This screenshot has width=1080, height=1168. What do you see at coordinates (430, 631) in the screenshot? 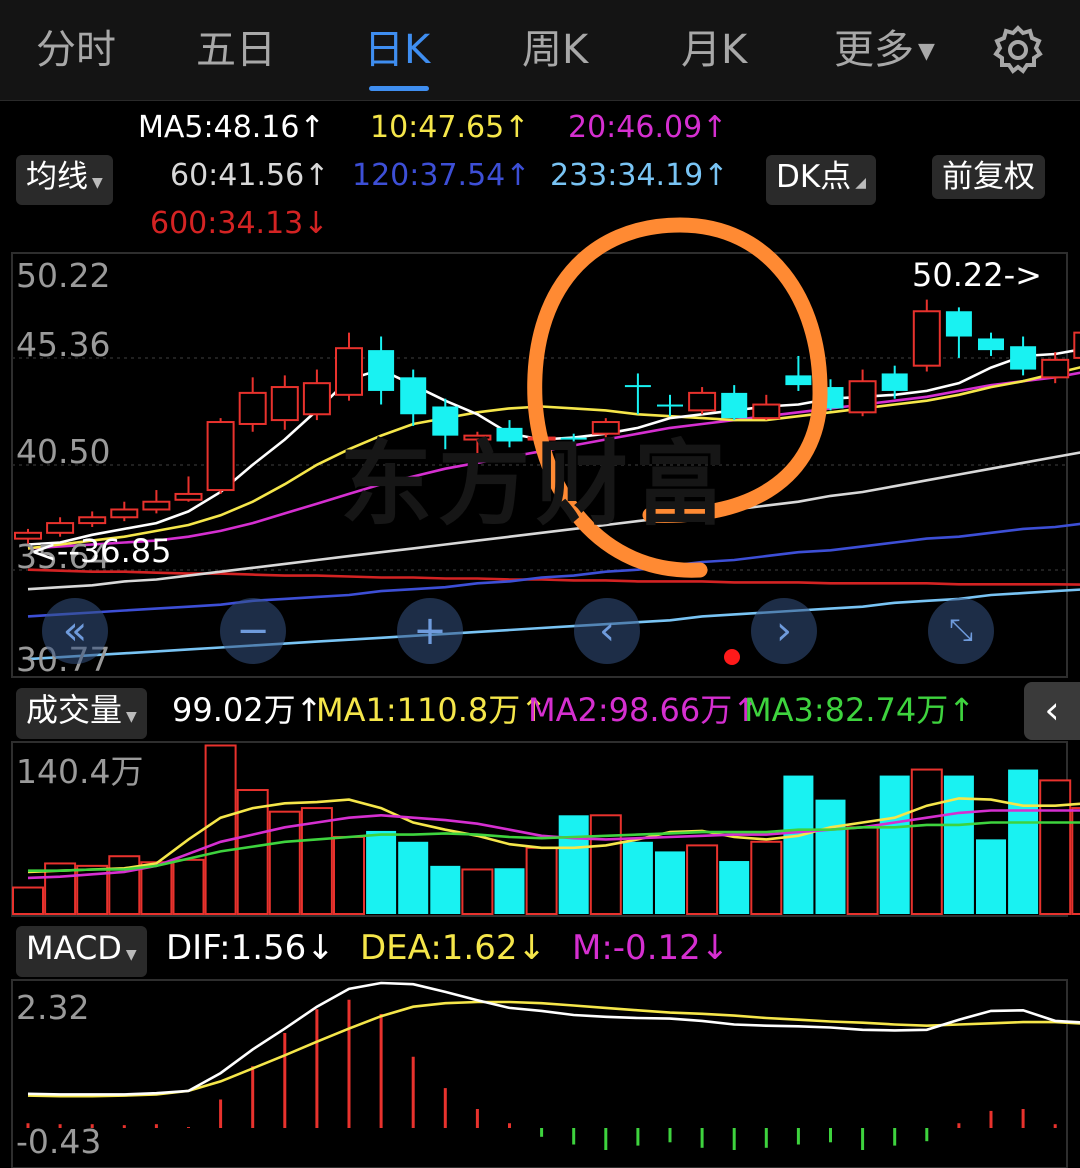
I see `zoom-in-icon: +` at bounding box center [430, 631].